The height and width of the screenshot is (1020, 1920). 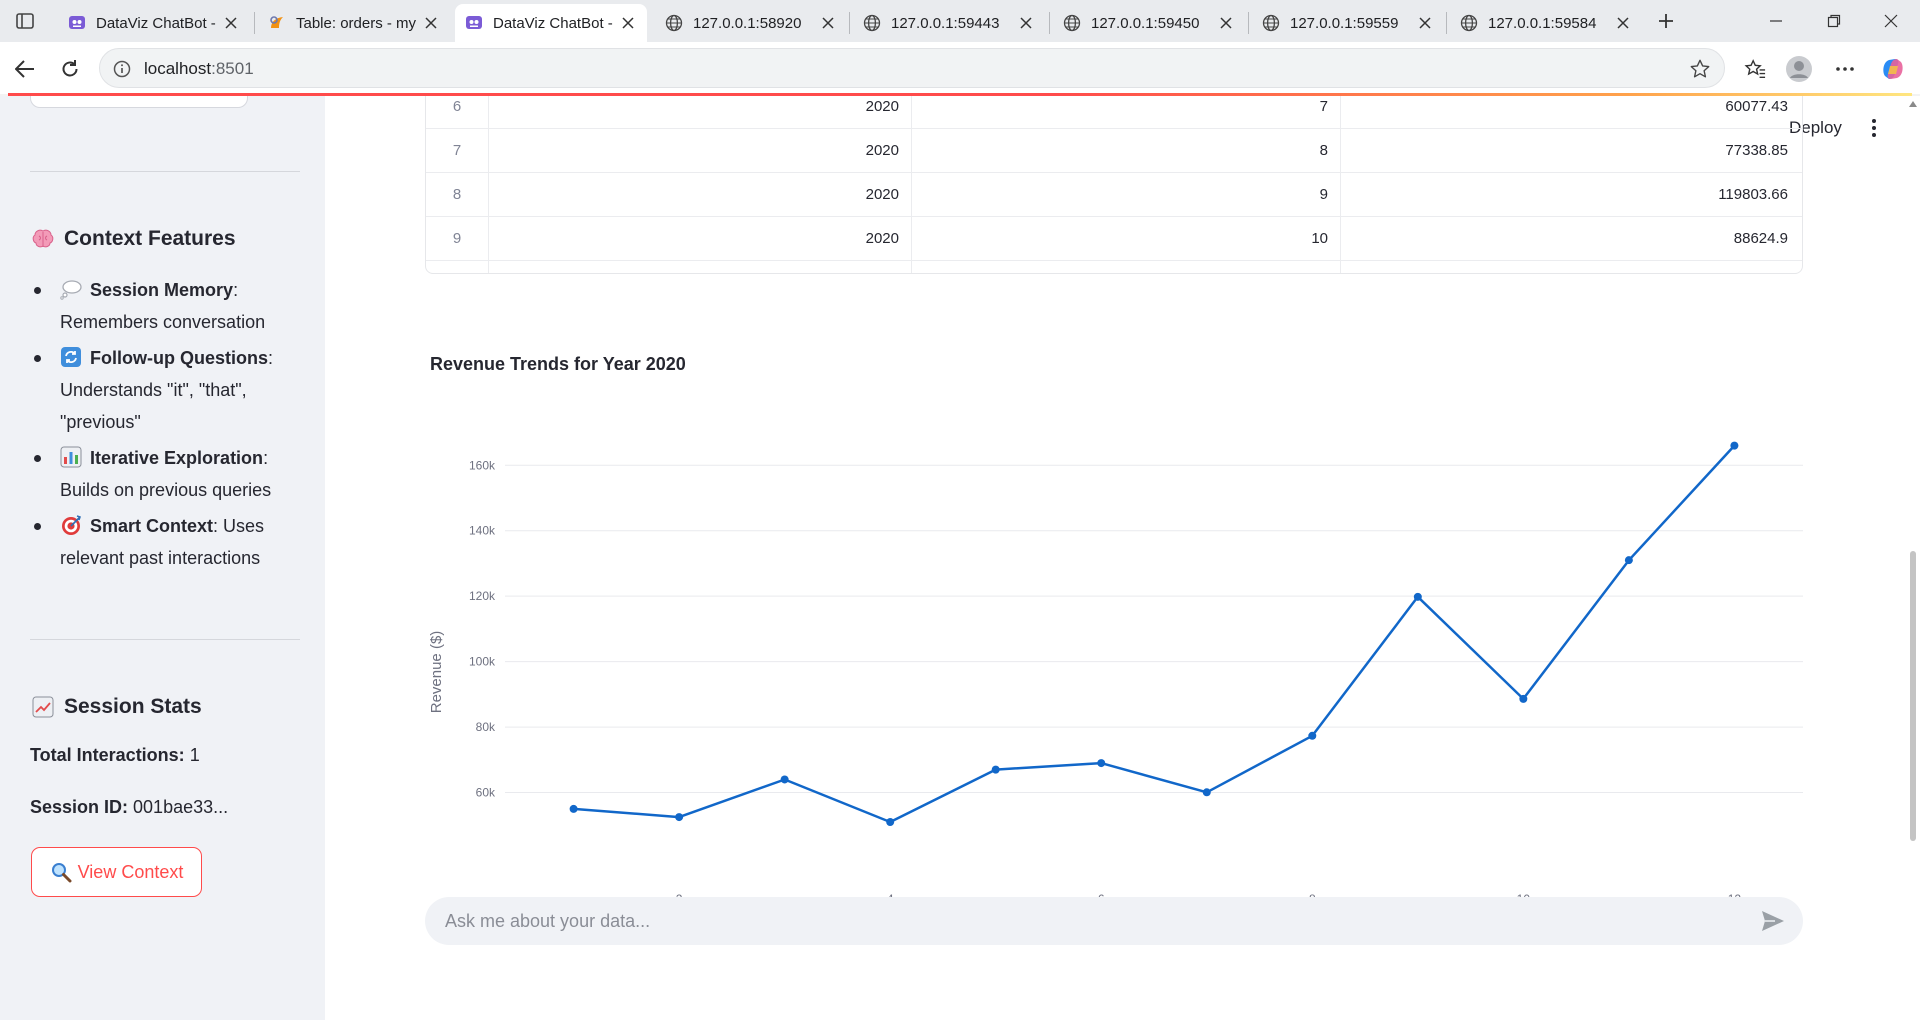 I want to click on row-index: 7, so click(x=457, y=151).